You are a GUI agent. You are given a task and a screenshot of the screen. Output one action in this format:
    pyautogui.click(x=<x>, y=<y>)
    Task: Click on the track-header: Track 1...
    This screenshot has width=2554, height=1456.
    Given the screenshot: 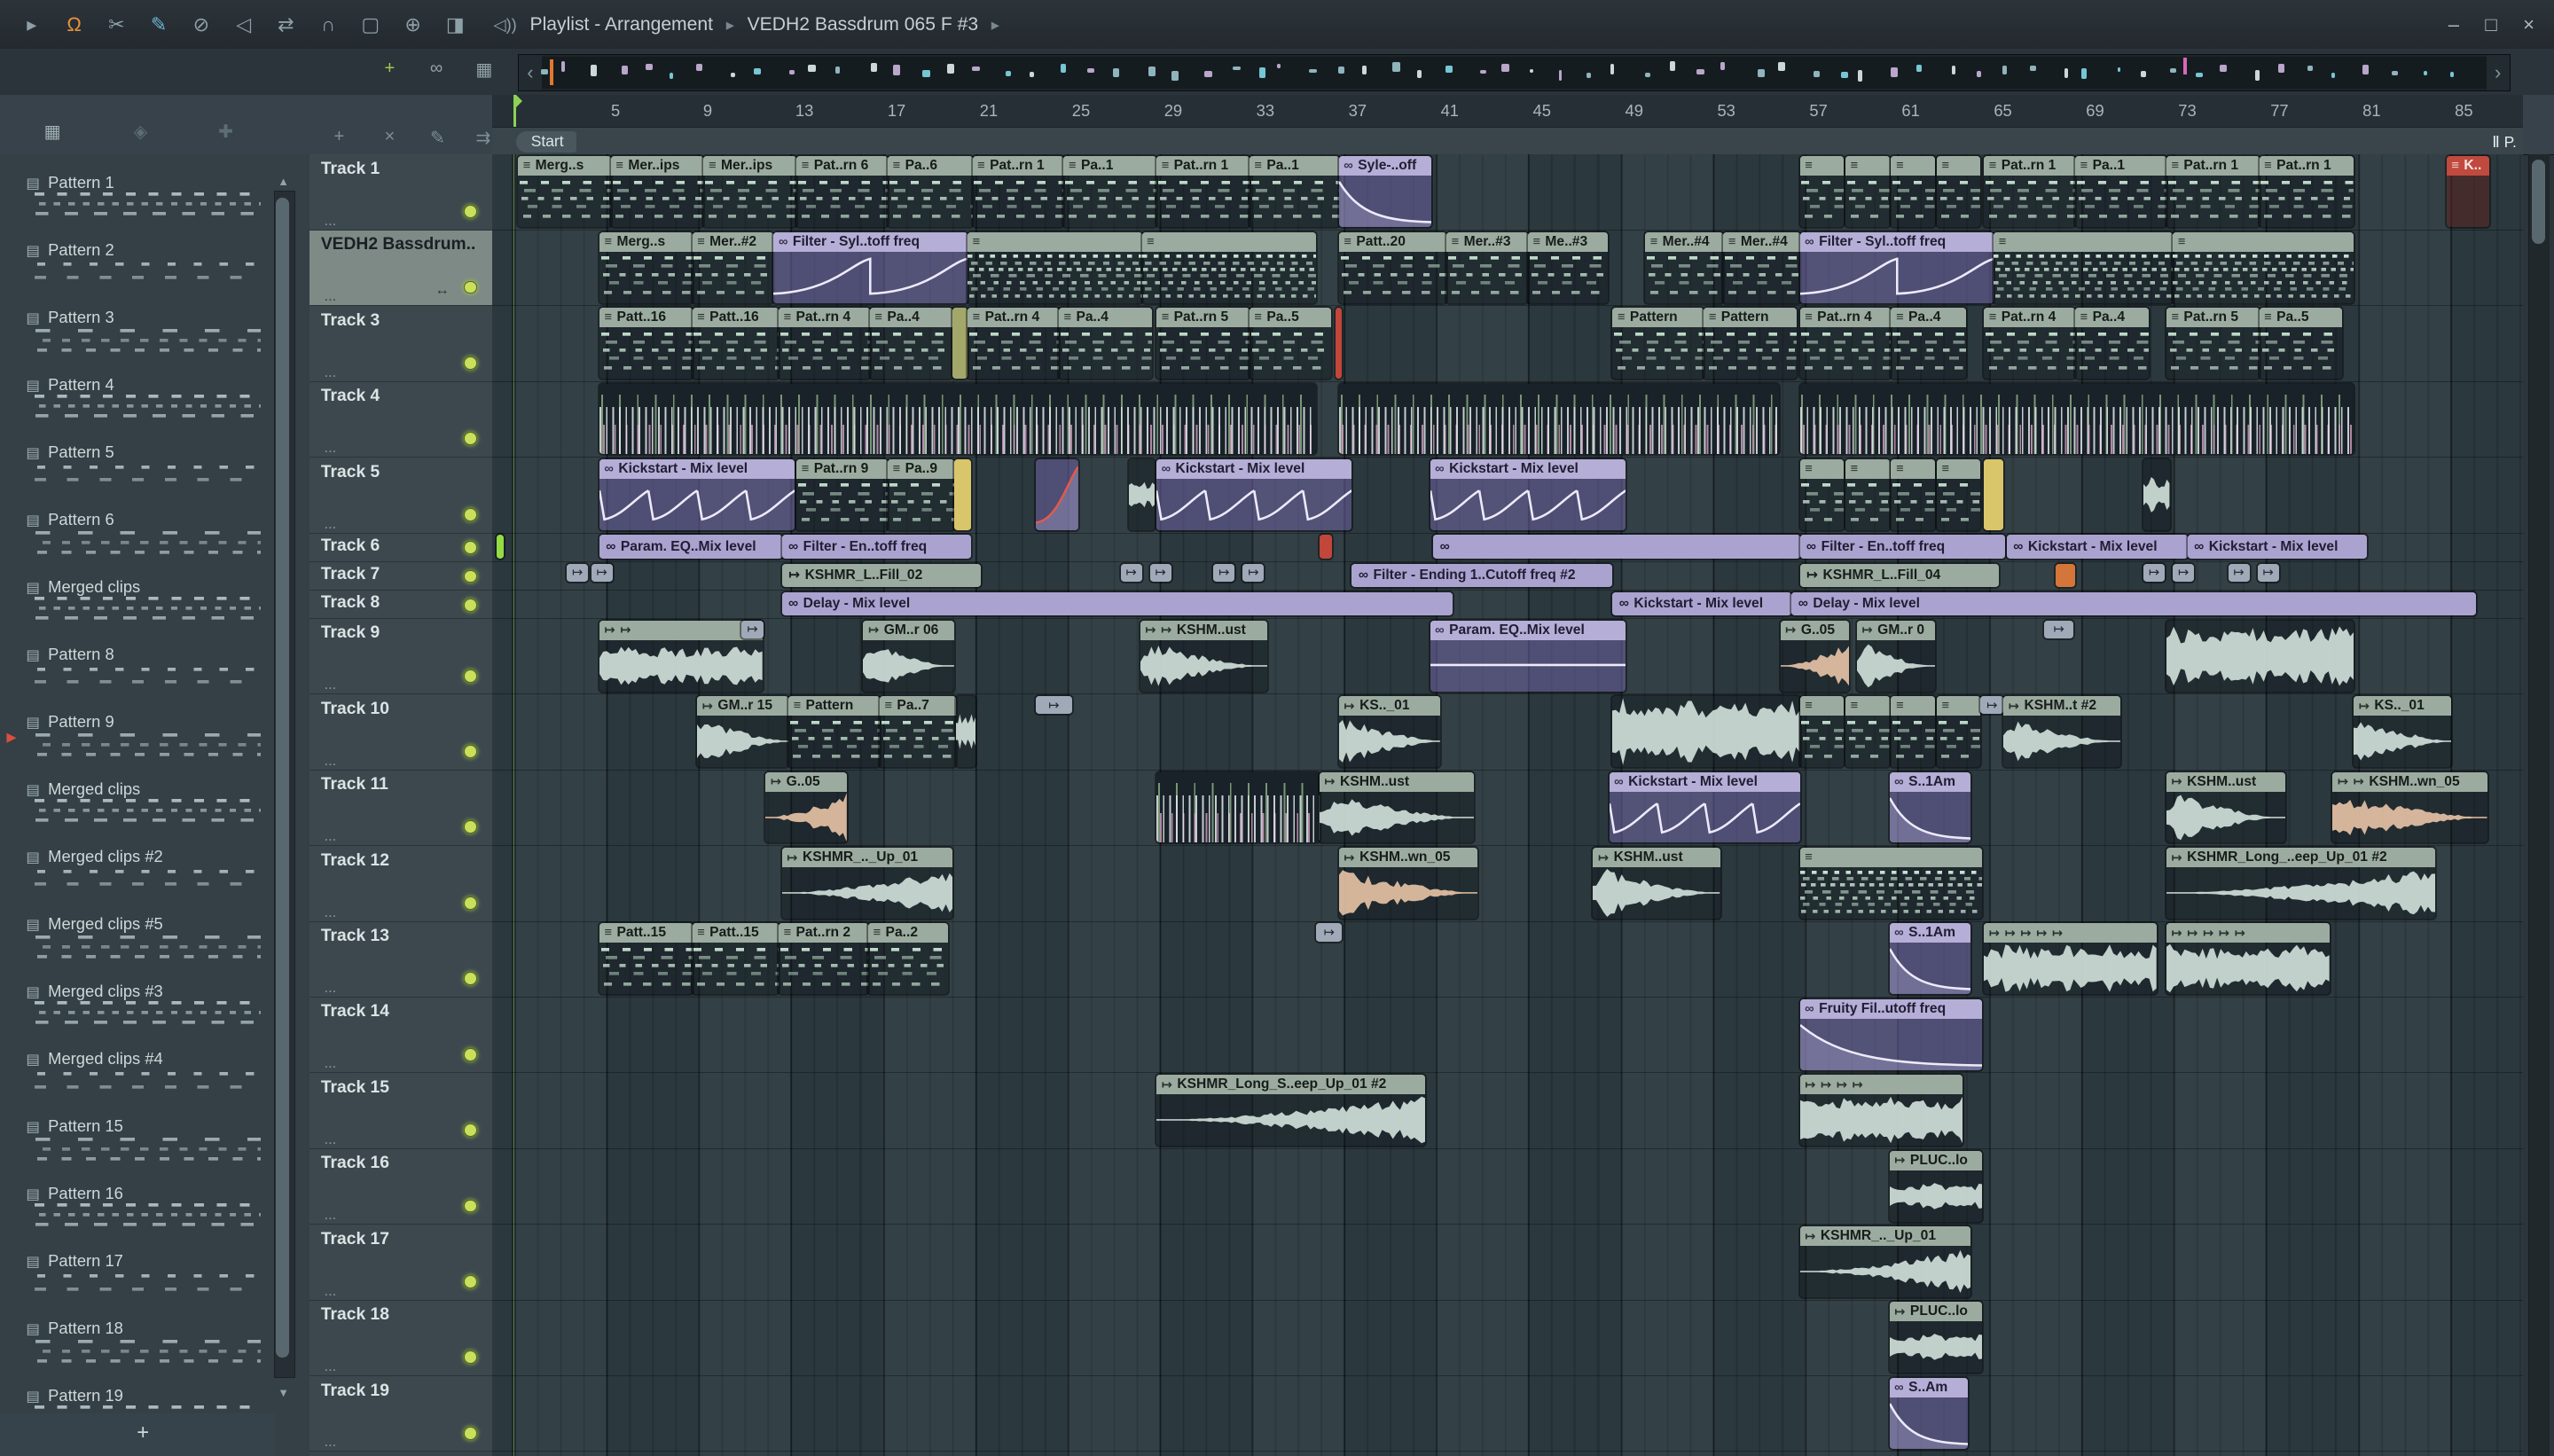 What is the action you would take?
    pyautogui.click(x=400, y=192)
    